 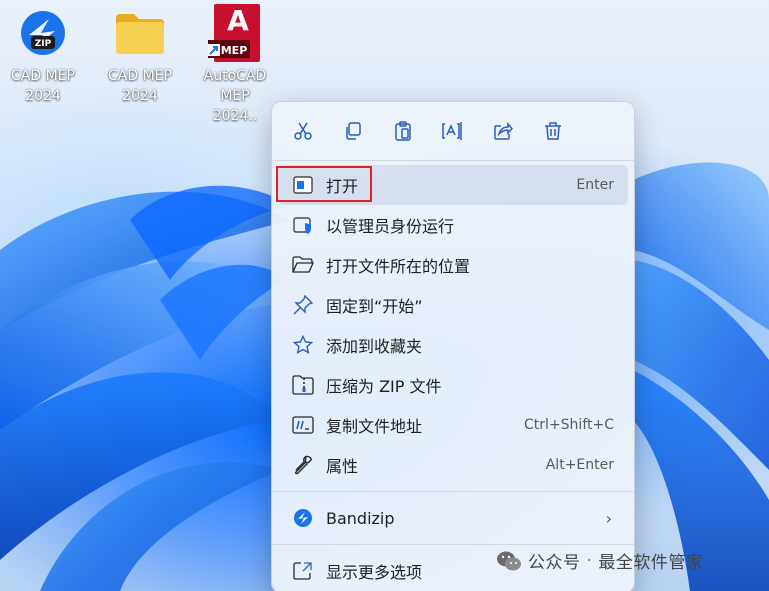 I want to click on open-app-icon, so click(x=303, y=185).